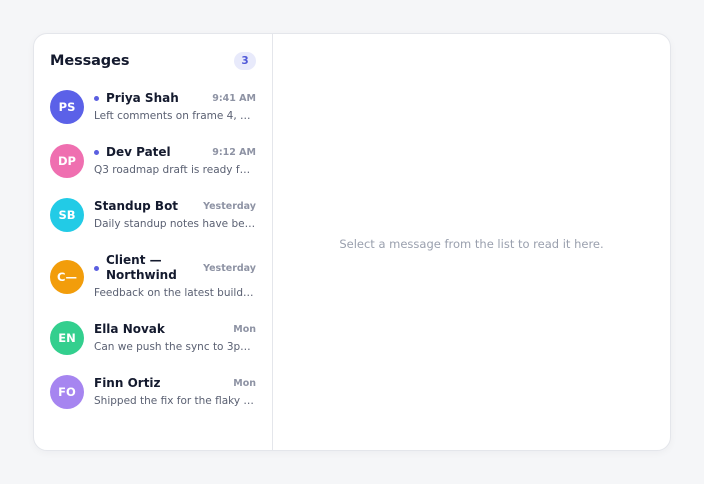 This screenshot has width=704, height=484. I want to click on message-preview: Daily standup notes have been posted., so click(175, 224).